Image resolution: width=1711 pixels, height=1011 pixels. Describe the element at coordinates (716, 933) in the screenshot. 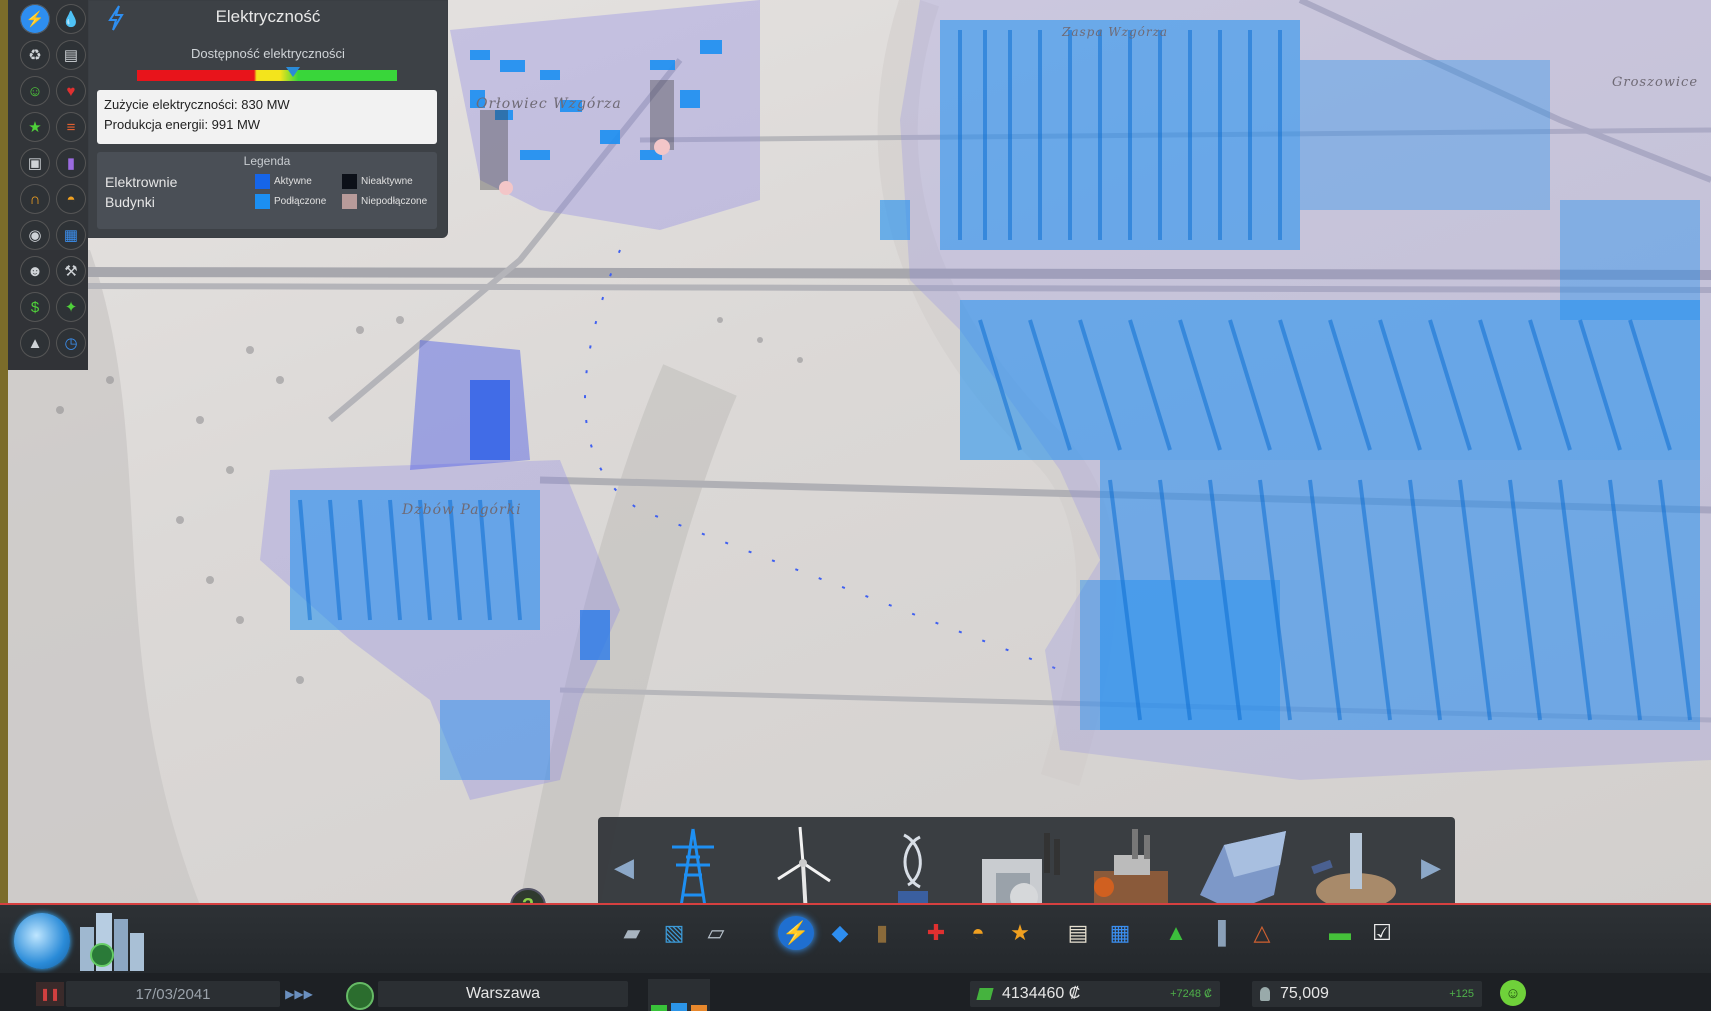

I see `districts-category: ▱` at that location.